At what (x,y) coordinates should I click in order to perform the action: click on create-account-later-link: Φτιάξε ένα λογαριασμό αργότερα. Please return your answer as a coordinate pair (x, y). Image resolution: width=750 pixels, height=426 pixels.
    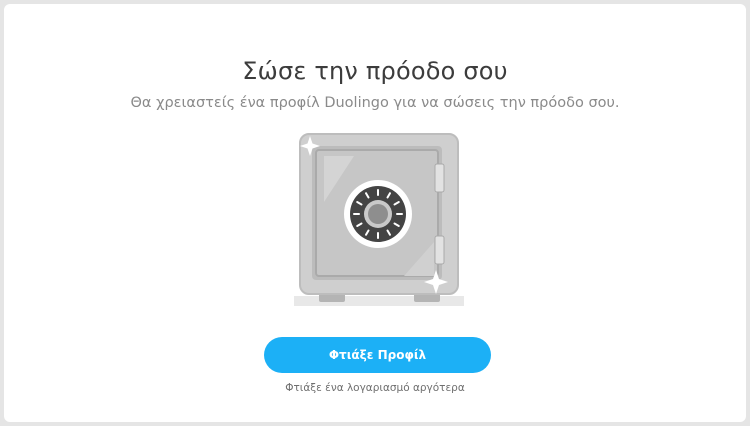
    Looking at the image, I should click on (375, 388).